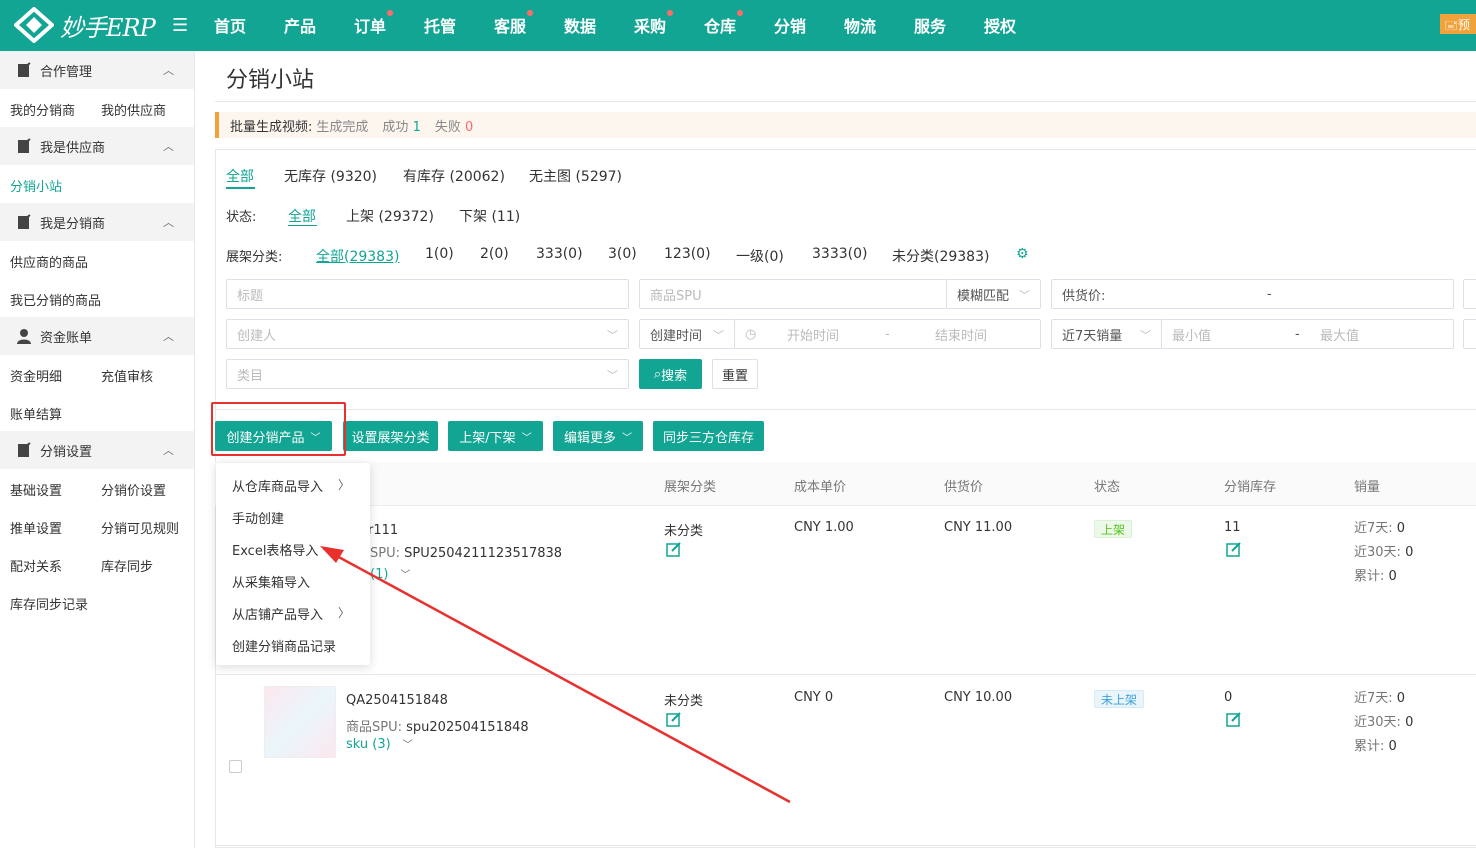 The width and height of the screenshot is (1476, 848). What do you see at coordinates (845, 125) in the screenshot?
I see `notice-bar: 批量生成视频: 生成完成 成功 1 失败 0` at bounding box center [845, 125].